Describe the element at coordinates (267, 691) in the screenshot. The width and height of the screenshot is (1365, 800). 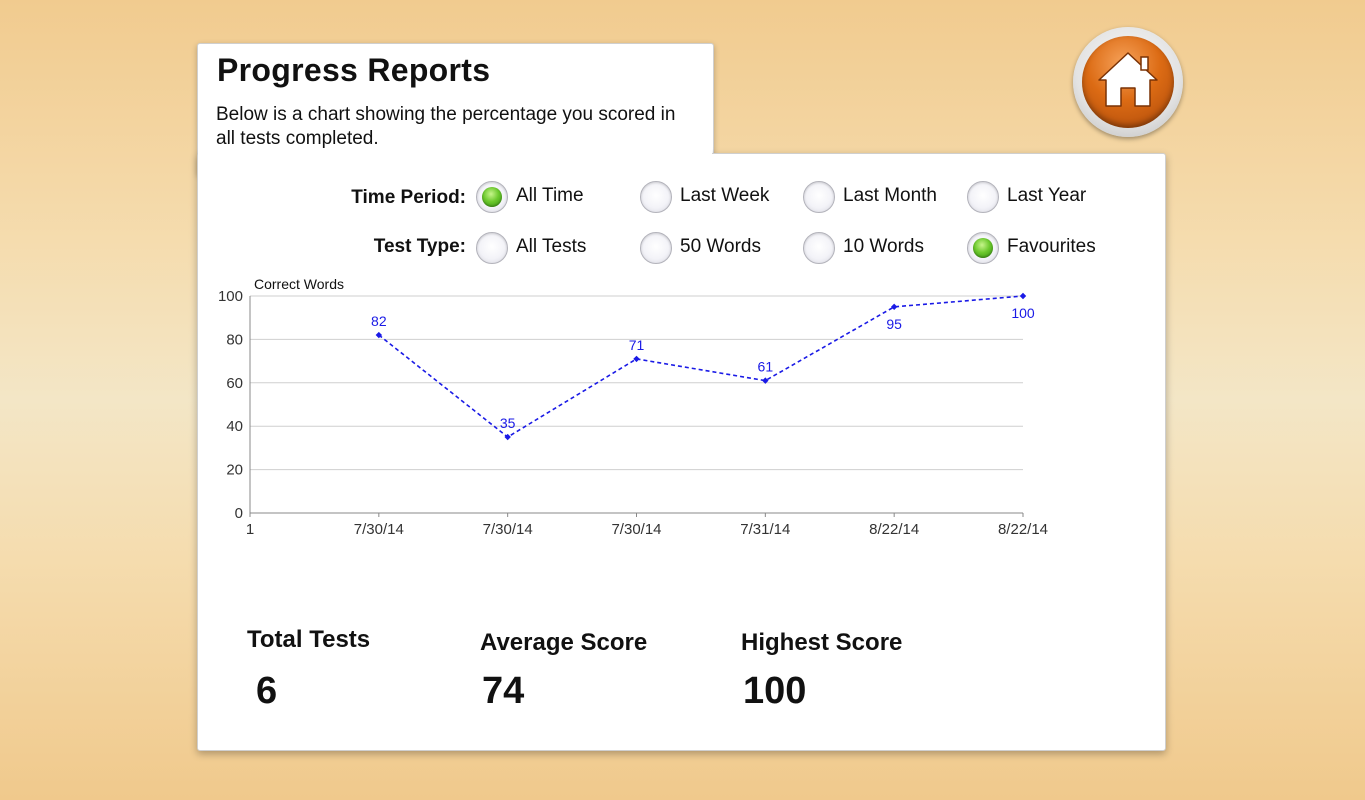
I see `total-tests-value: 6` at that location.